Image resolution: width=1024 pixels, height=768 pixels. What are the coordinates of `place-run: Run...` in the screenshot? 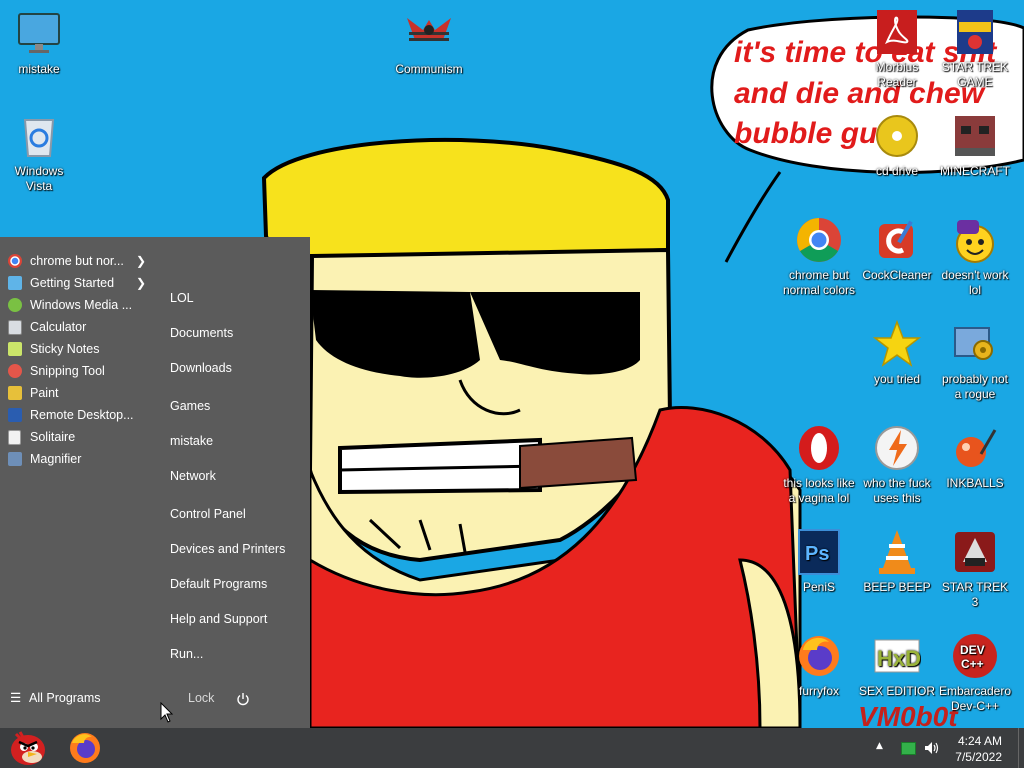 It's located at (186, 654).